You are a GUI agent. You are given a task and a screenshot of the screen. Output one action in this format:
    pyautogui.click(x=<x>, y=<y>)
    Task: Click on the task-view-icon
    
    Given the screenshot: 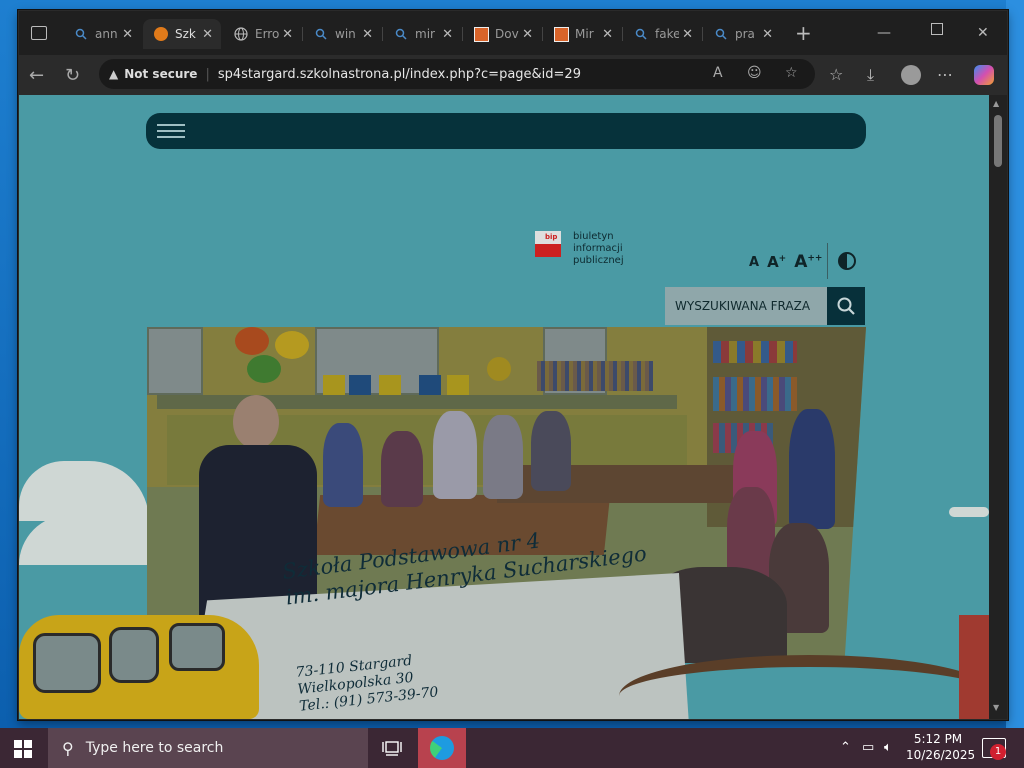 What is the action you would take?
    pyautogui.click(x=392, y=748)
    